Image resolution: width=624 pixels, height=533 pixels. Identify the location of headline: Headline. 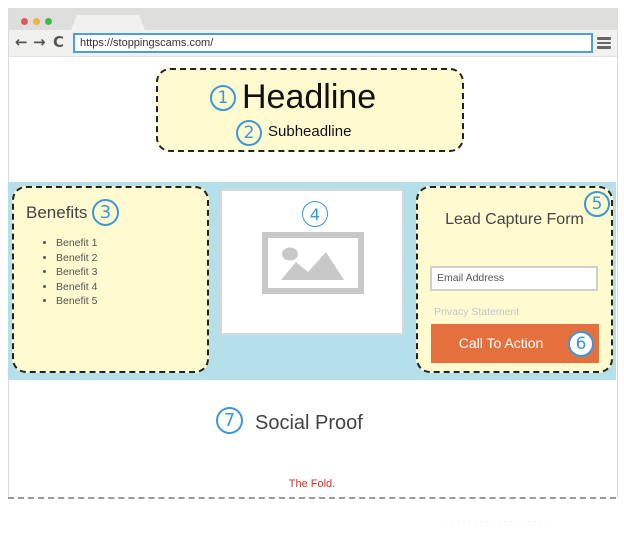
(309, 97).